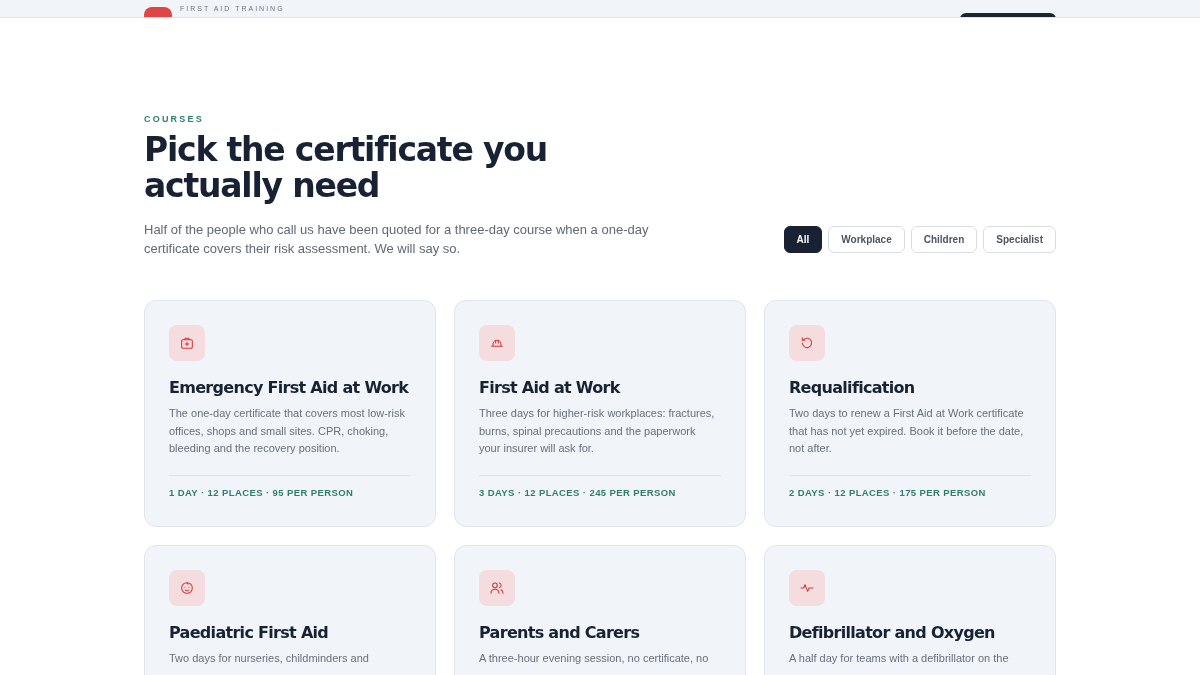 This screenshot has width=1200, height=675. Describe the element at coordinates (600, 486) in the screenshot. I see `course-details: 3 DAYS · 12 PLACES · 245 PER PERSON` at that location.